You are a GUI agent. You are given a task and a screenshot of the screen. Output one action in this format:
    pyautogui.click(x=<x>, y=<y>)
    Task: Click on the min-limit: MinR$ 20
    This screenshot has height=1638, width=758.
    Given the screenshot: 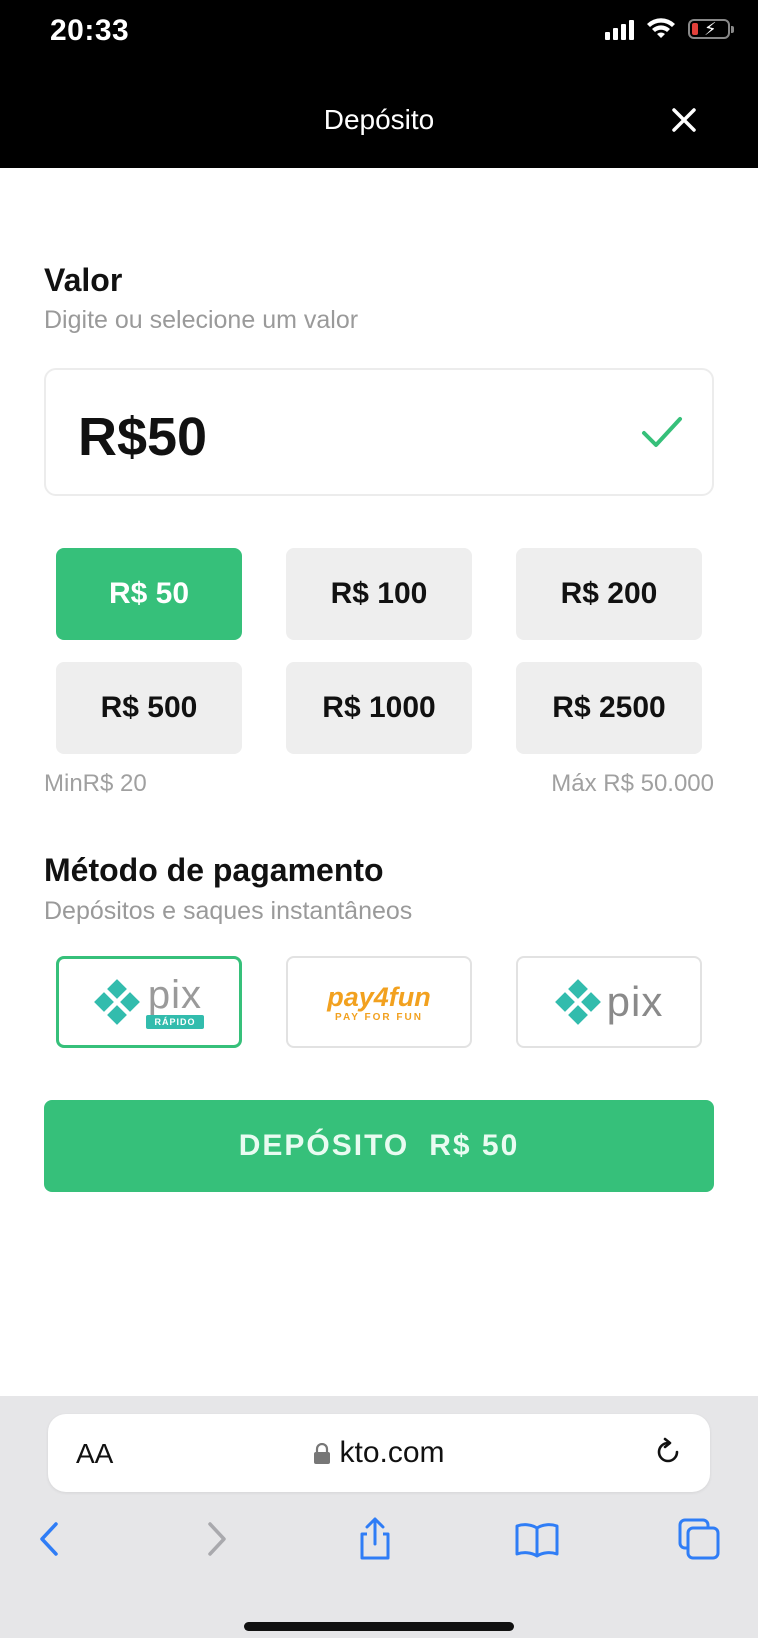 What is the action you would take?
    pyautogui.click(x=95, y=783)
    